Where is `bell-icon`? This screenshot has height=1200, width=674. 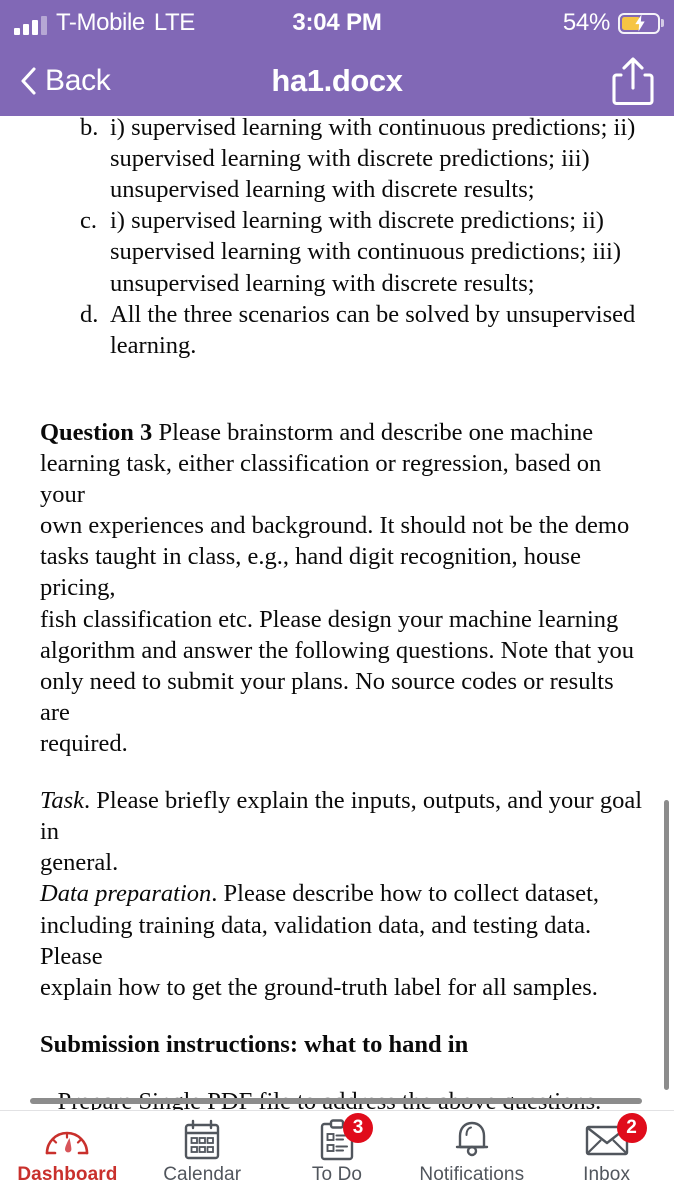 bell-icon is located at coordinates (471, 1139).